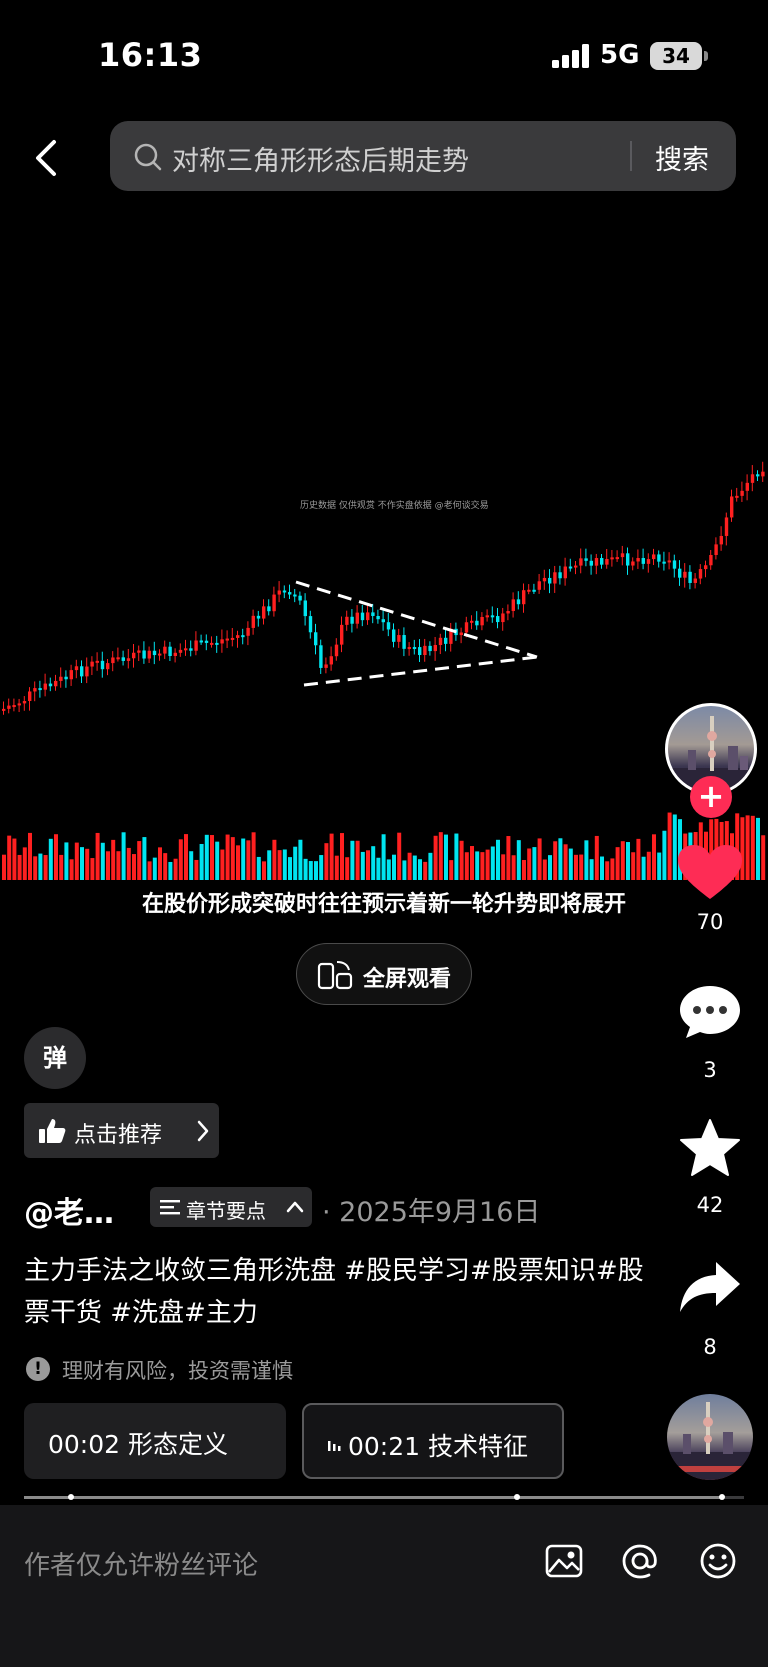  I want to click on progress-handle, so click(722, 1497).